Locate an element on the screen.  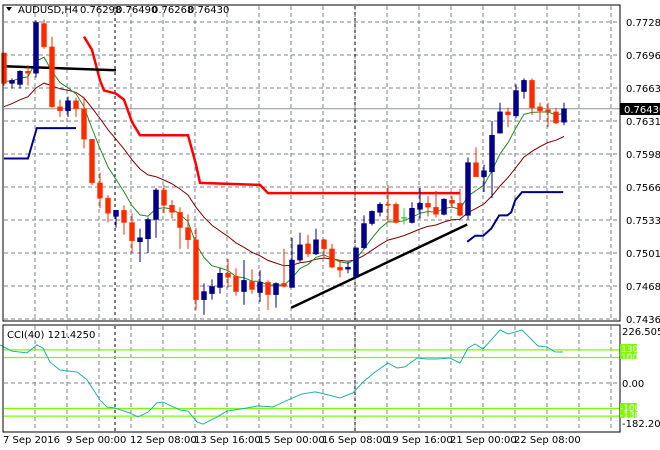
time-tick: 13 Sep 16:00 is located at coordinates (227, 440).